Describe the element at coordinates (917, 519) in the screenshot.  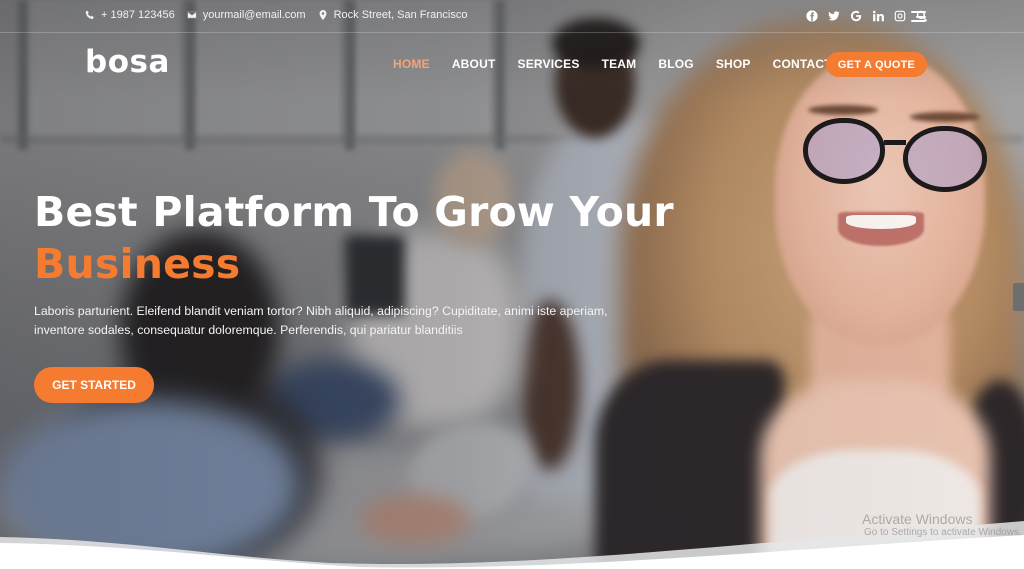
I see `watermark-title: Activate Windows` at that location.